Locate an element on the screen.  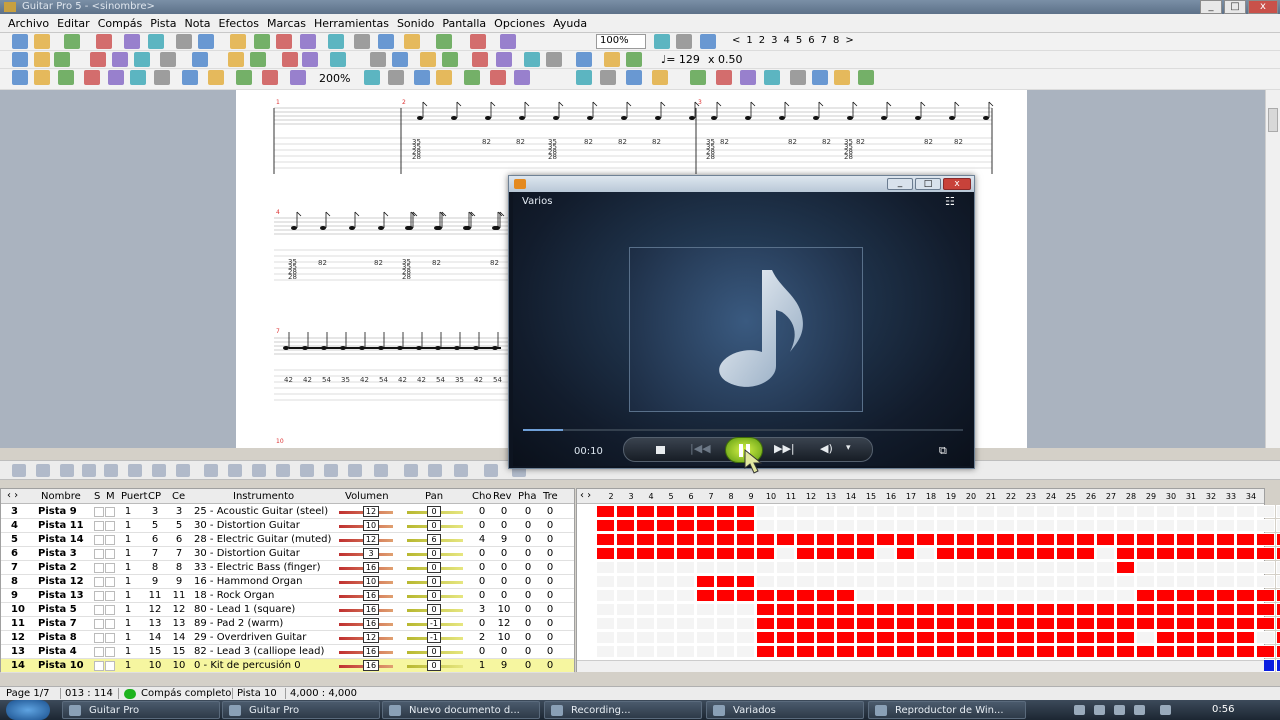
page-button-3: 3 is located at coordinates (774, 40).